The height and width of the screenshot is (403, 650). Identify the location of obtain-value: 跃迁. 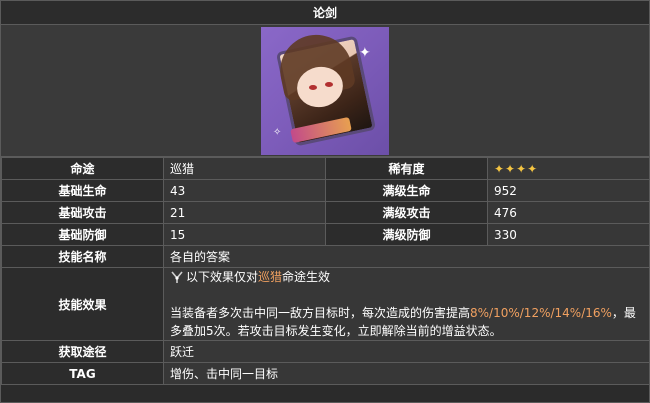
(406, 351).